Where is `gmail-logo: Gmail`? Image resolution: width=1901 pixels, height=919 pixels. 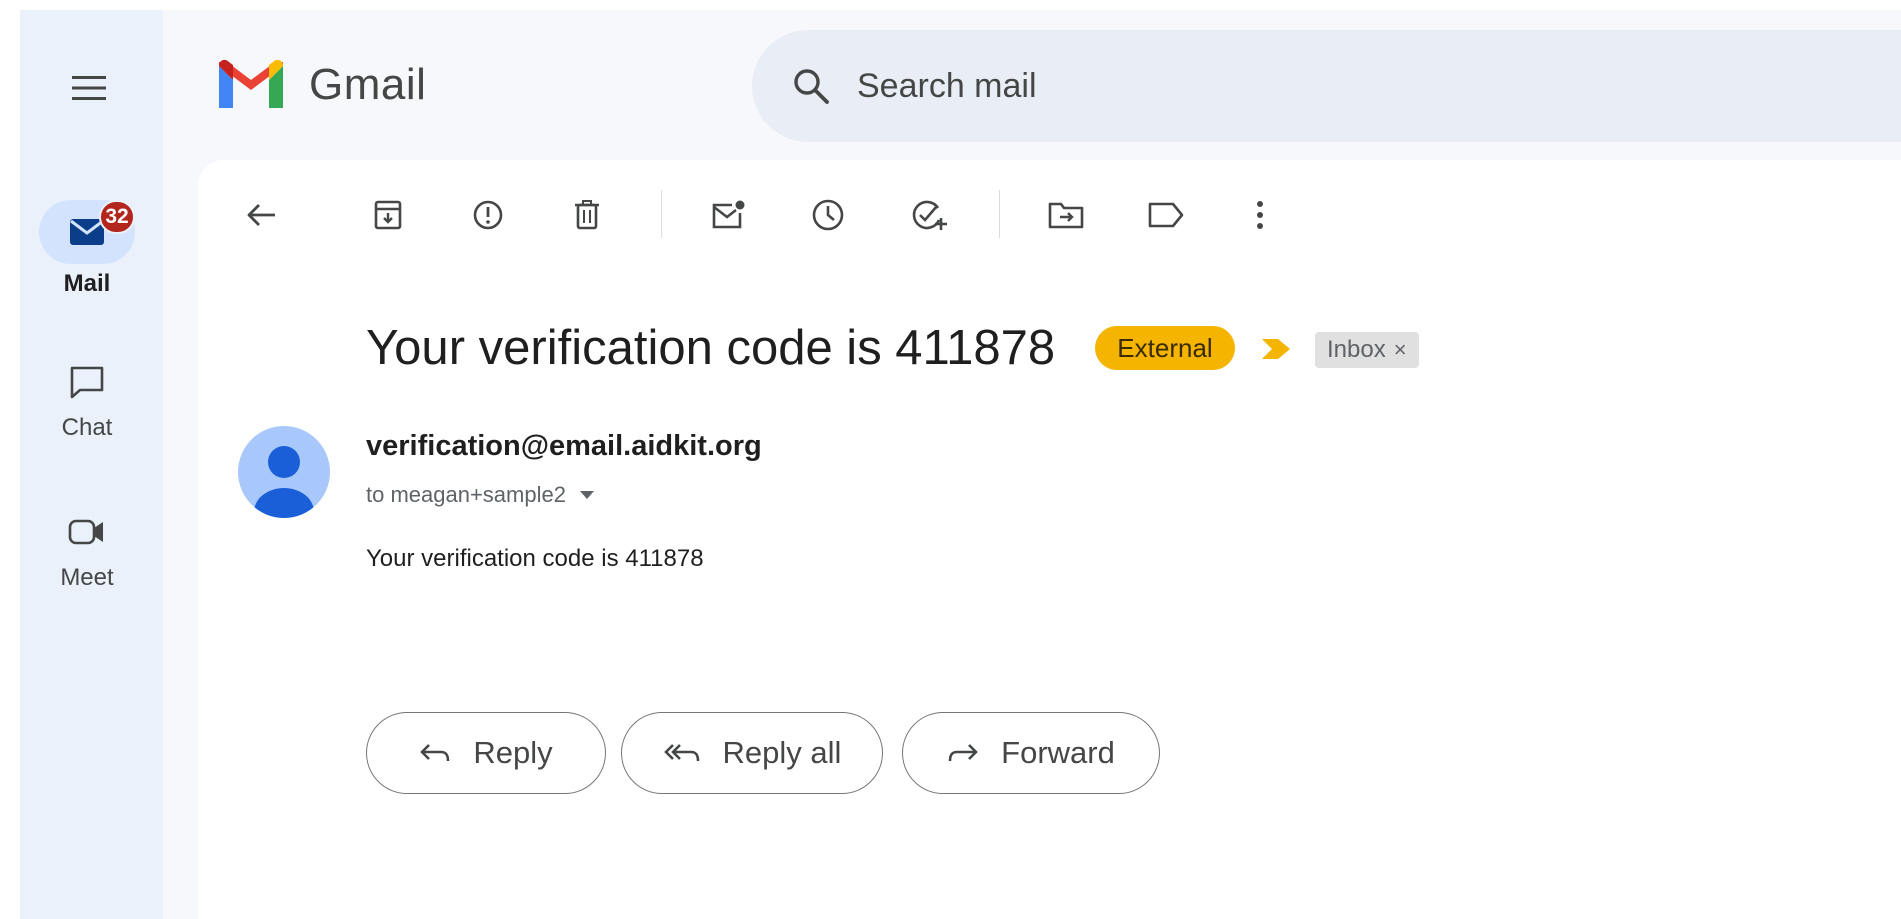 gmail-logo: Gmail is located at coordinates (320, 85).